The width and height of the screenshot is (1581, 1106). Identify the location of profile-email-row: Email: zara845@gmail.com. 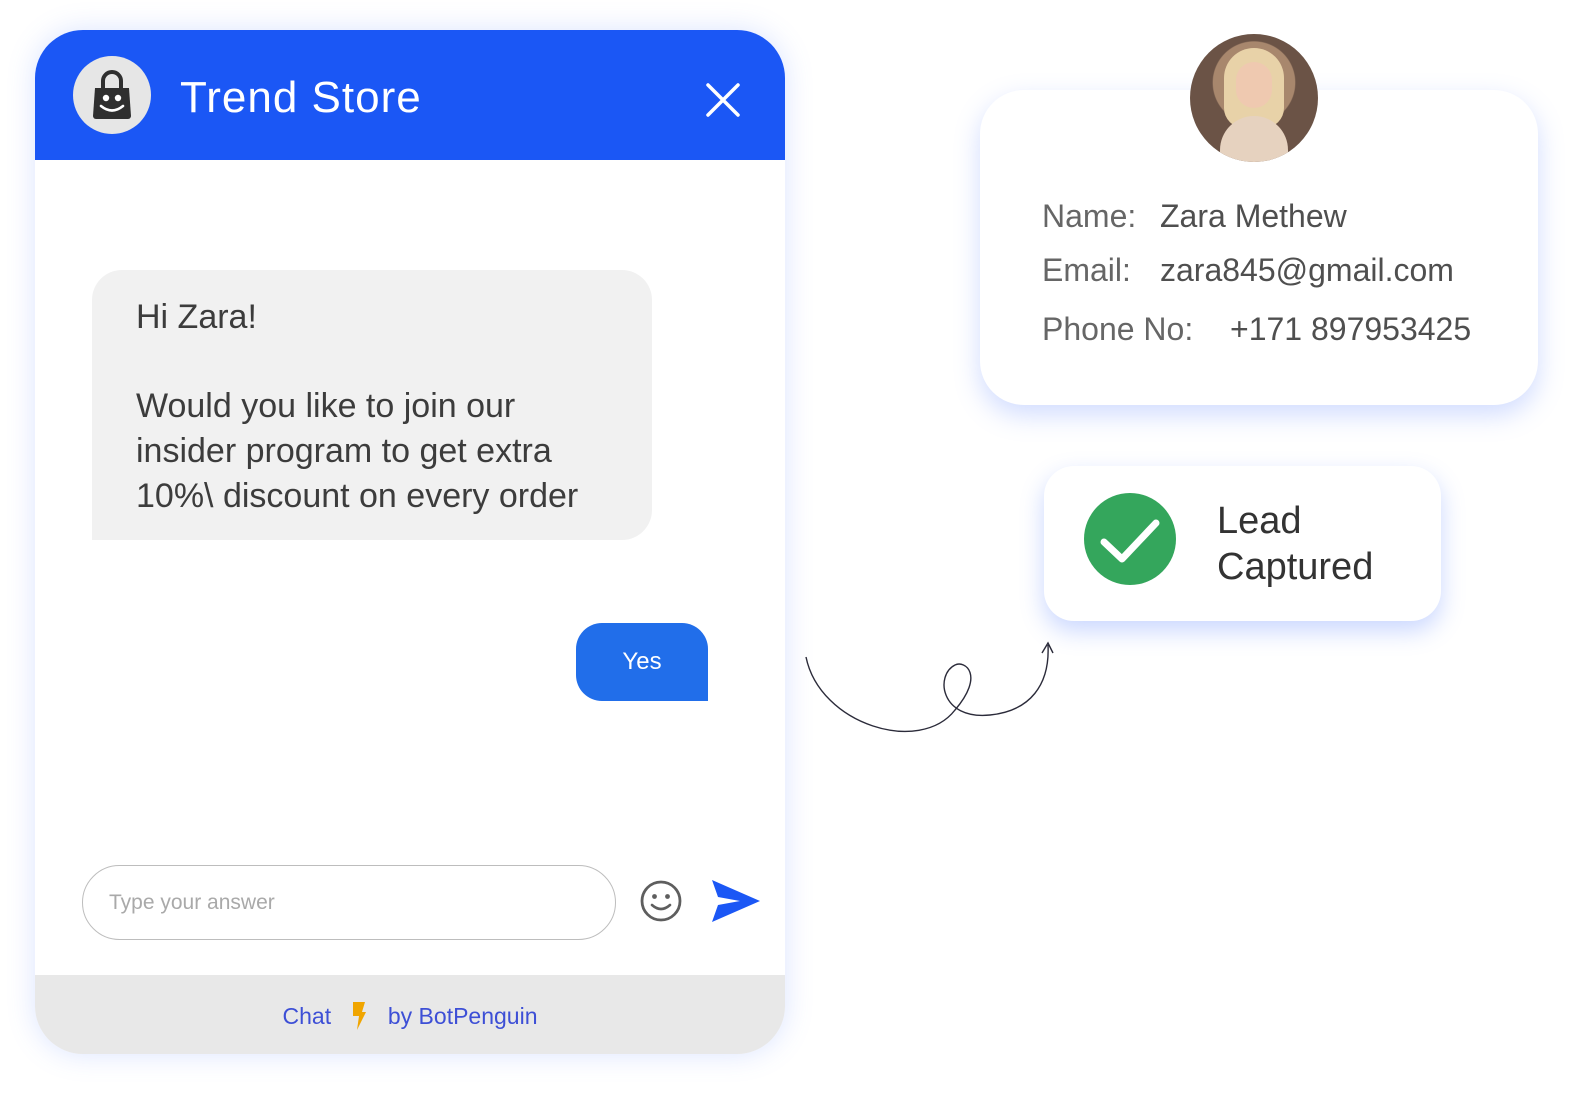
(1248, 270).